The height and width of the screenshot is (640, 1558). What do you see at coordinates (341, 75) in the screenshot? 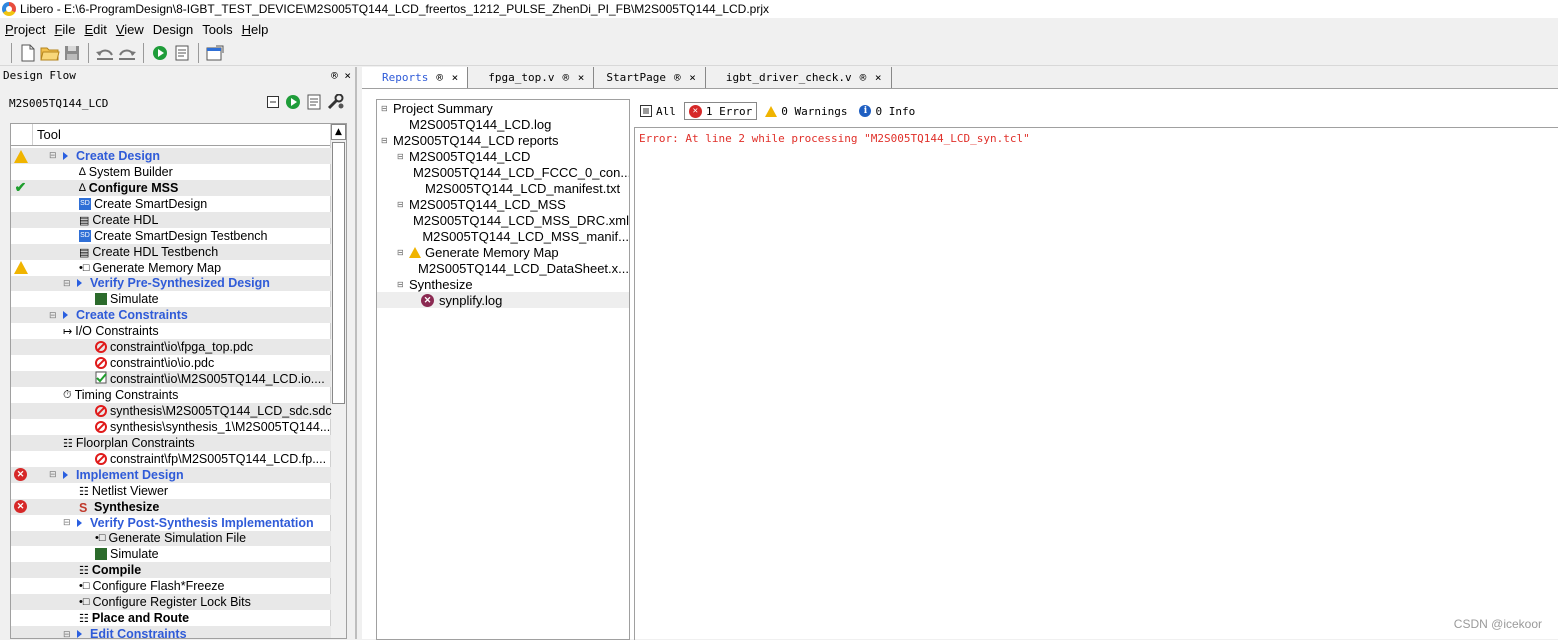
I see `panel-window-controls: ® ×` at bounding box center [341, 75].